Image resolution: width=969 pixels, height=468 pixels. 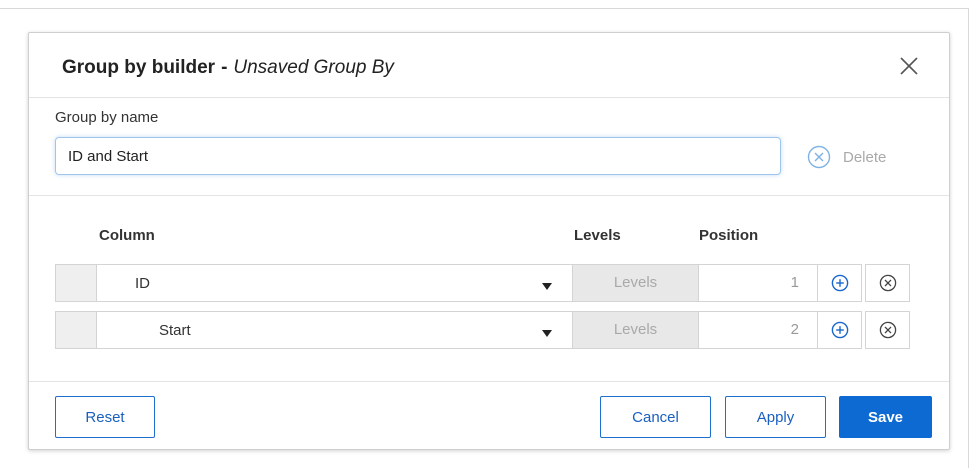 What do you see at coordinates (865, 157) in the screenshot?
I see `delete-label: Delete` at bounding box center [865, 157].